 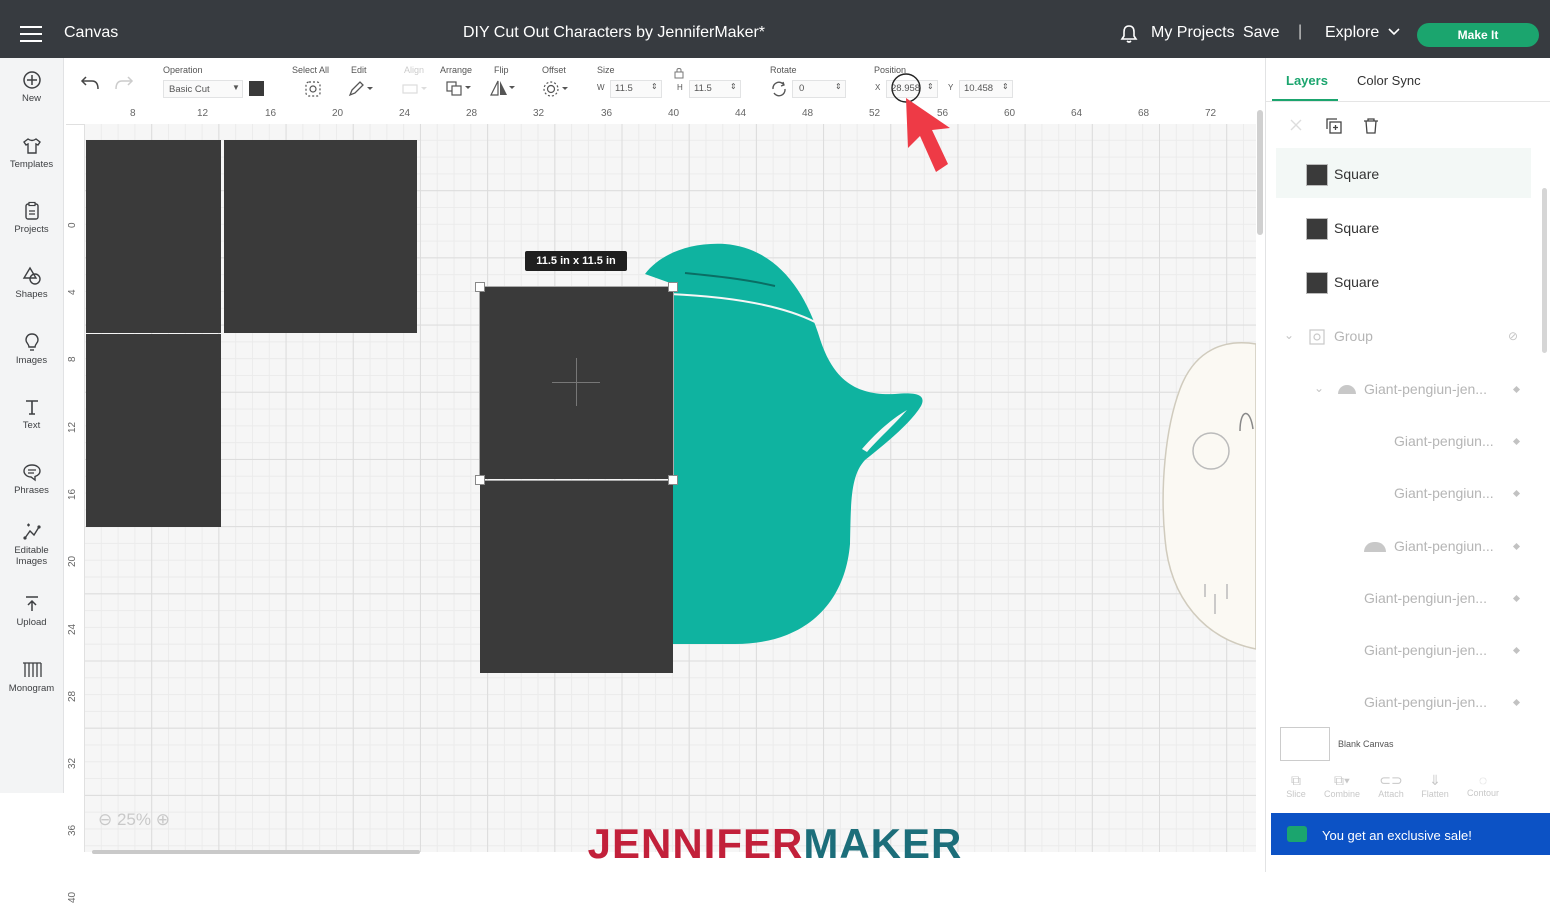 I want to click on y-position-field: 10.458 ⇕, so click(x=986, y=89).